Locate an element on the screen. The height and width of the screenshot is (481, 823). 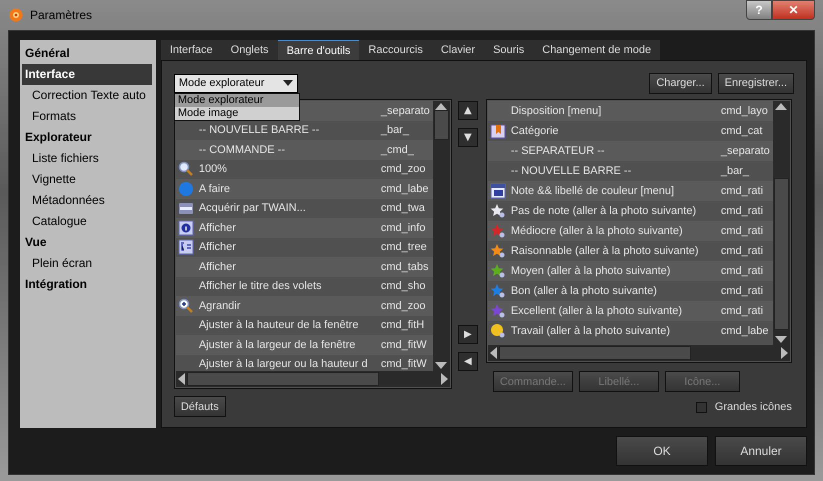
list-row: -- COMMANDE -- _cmd_ is located at coordinates (304, 150).